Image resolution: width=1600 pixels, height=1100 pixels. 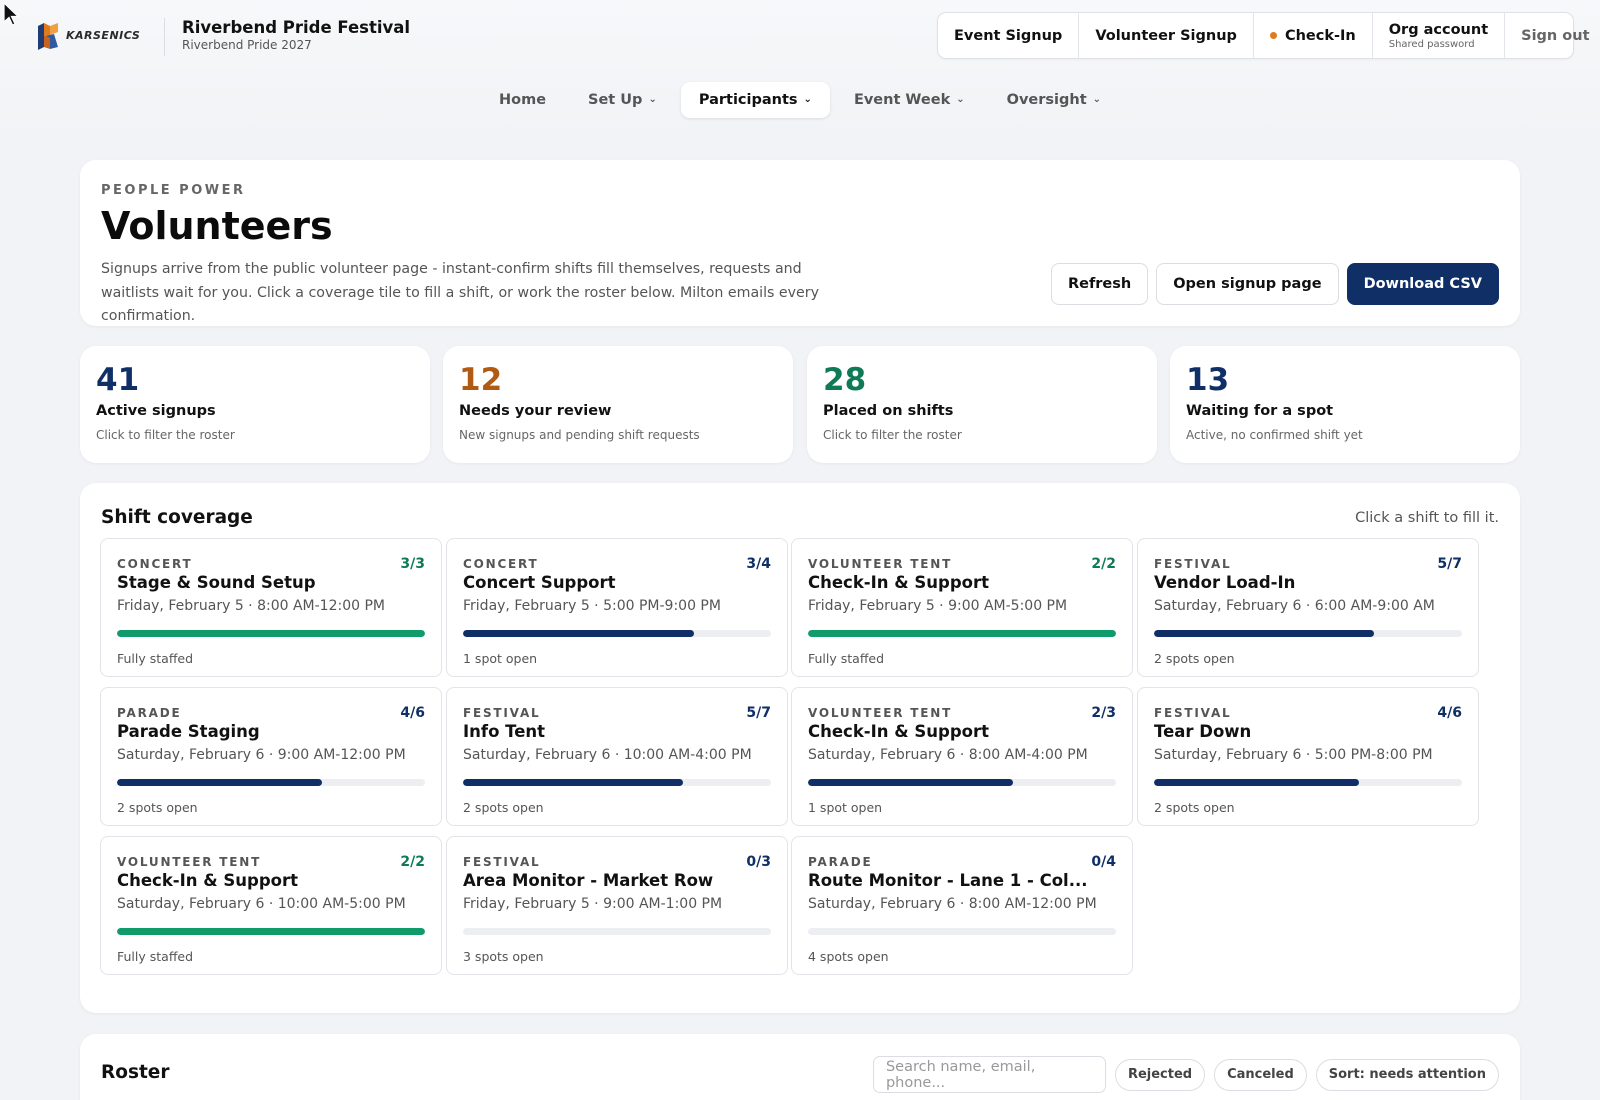 I want to click on volunteer-signup-link: Volunteer Signup, so click(x=1166, y=35).